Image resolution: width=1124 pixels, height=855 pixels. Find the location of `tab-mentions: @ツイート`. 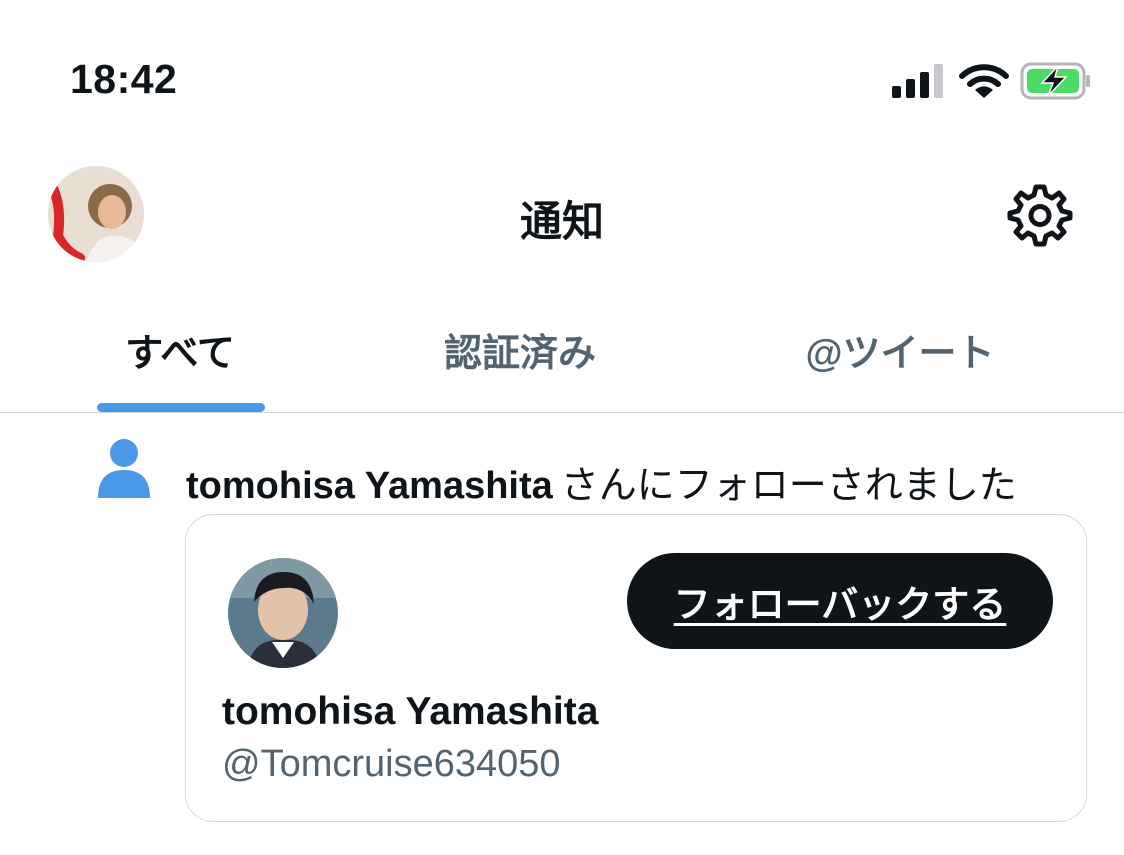

tab-mentions: @ツイート is located at coordinates (900, 349).